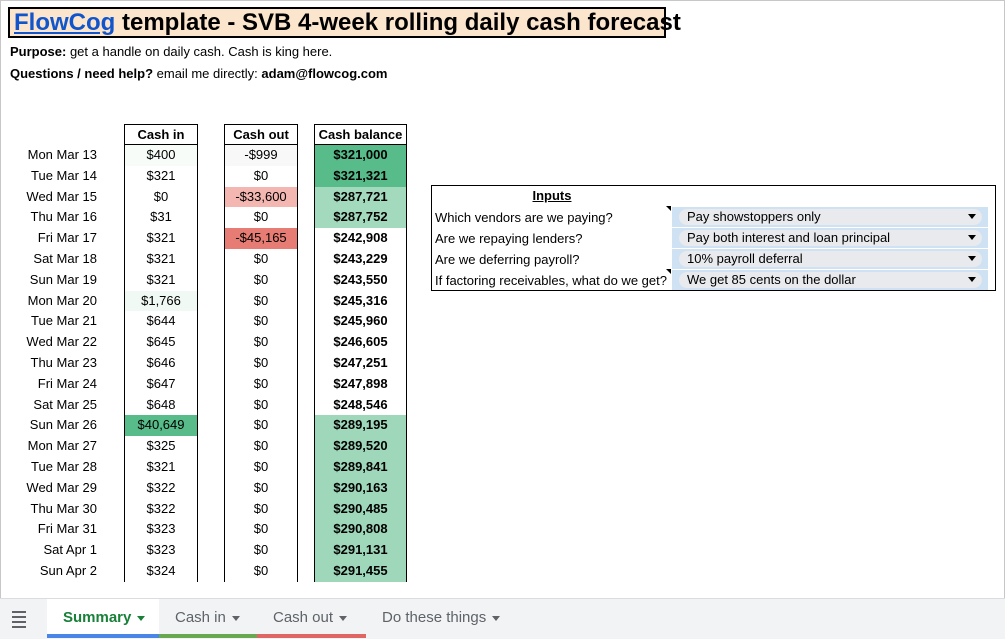 The image size is (1005, 639). Describe the element at coordinates (830, 259) in the screenshot. I see `payroll-dropdown: 10% payroll deferral` at that location.